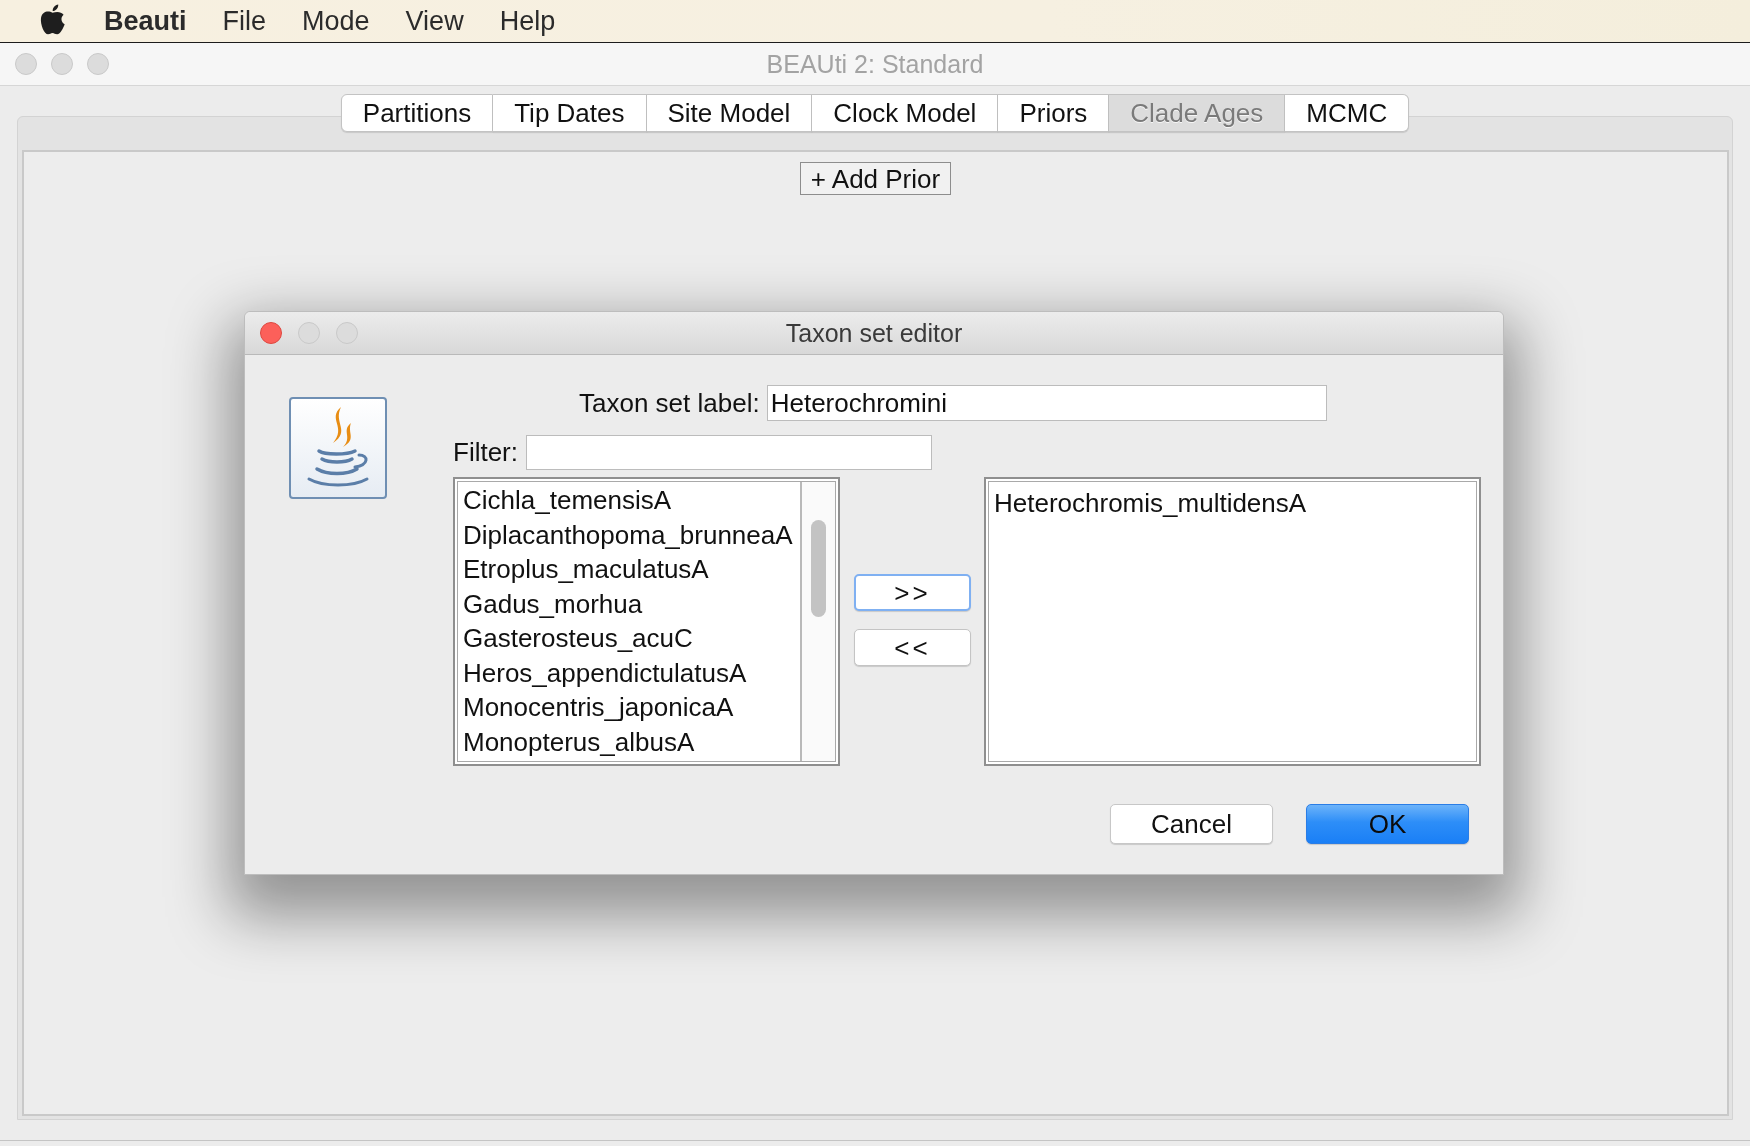  Describe the element at coordinates (338, 448) in the screenshot. I see `coffee-cup-icon` at that location.